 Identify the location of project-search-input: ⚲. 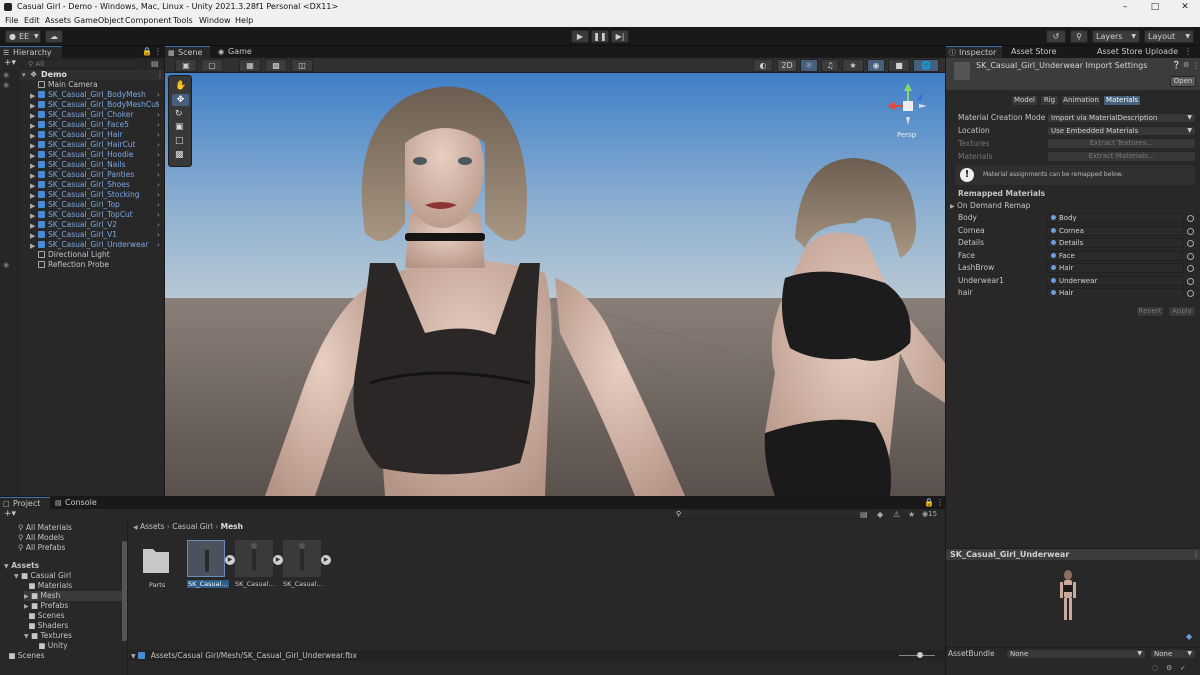
(771, 514).